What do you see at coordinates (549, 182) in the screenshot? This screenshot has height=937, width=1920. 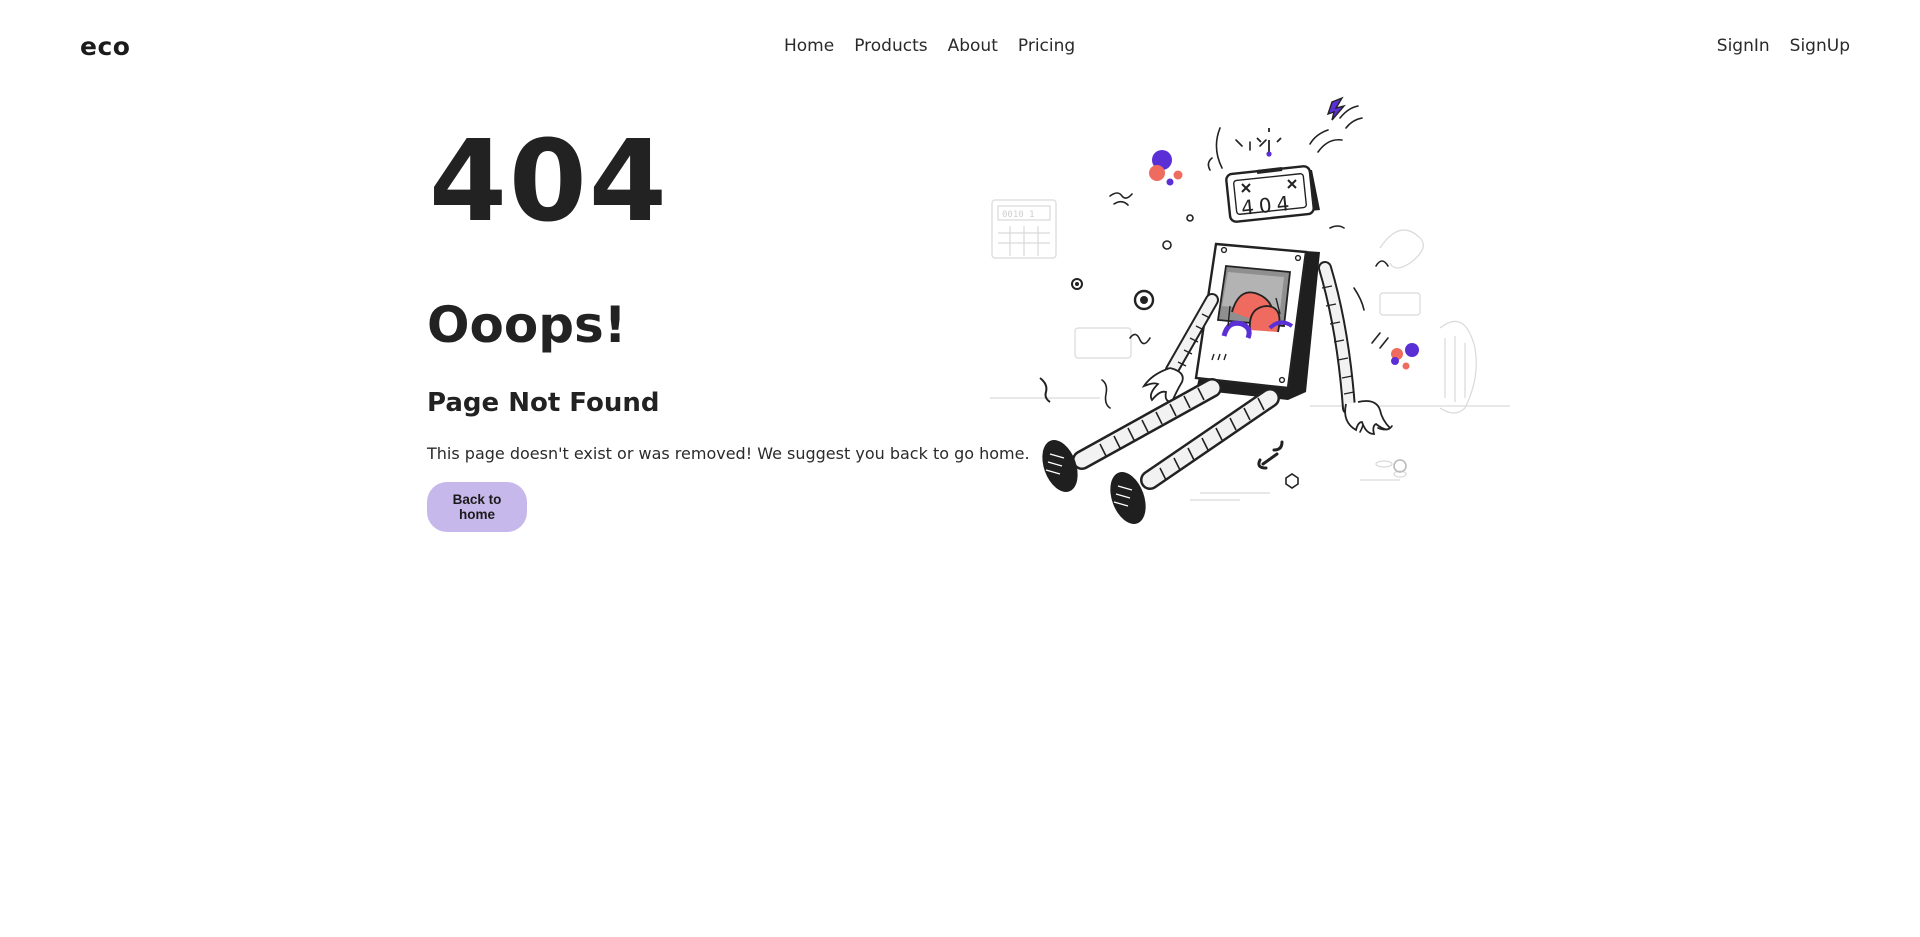 I see `error-code: 404` at bounding box center [549, 182].